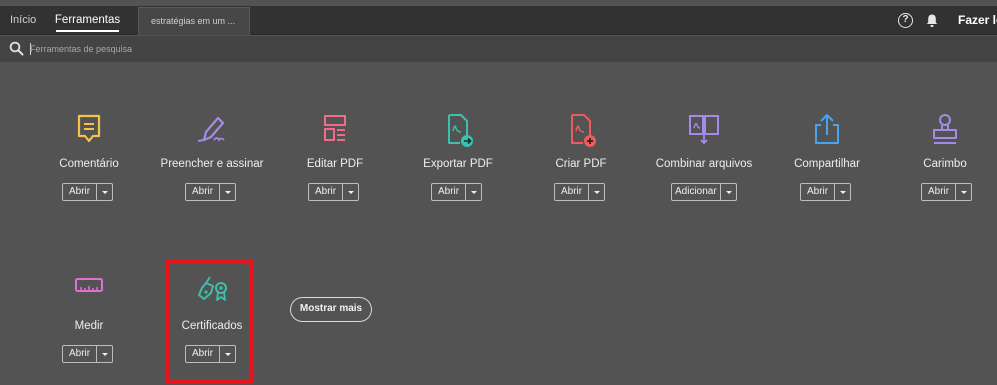 The height and width of the screenshot is (385, 997). What do you see at coordinates (945, 129) in the screenshot?
I see `stamp-icon` at bounding box center [945, 129].